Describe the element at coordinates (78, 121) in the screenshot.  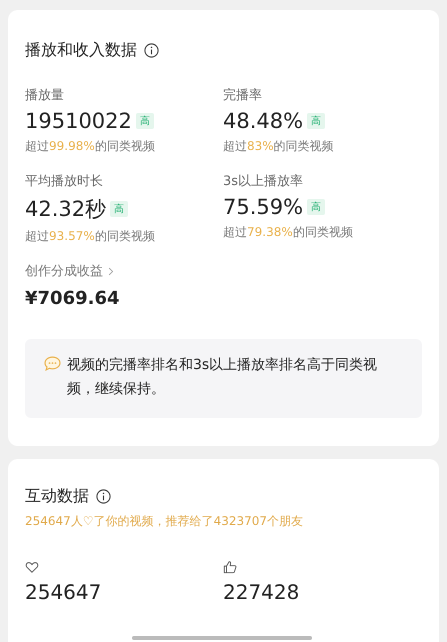
I see `metric-value: 19510022` at that location.